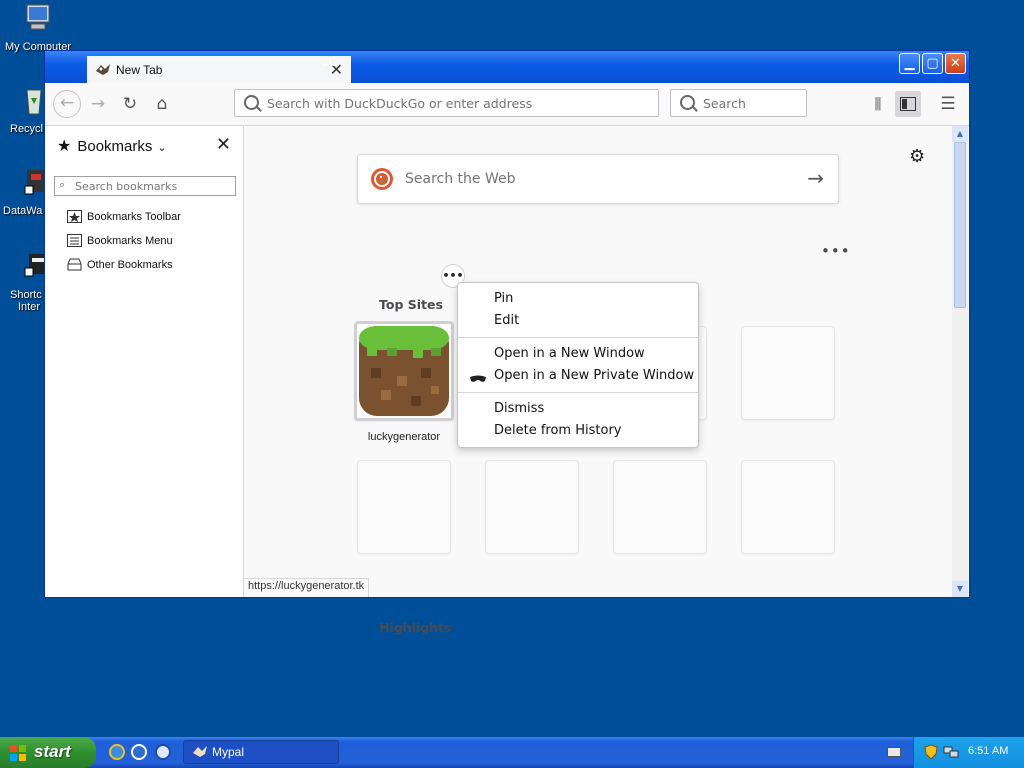 The image size is (1024, 768). What do you see at coordinates (134, 217) in the screenshot?
I see `sidebar-item-label: Bookmarks Toolbar` at bounding box center [134, 217].